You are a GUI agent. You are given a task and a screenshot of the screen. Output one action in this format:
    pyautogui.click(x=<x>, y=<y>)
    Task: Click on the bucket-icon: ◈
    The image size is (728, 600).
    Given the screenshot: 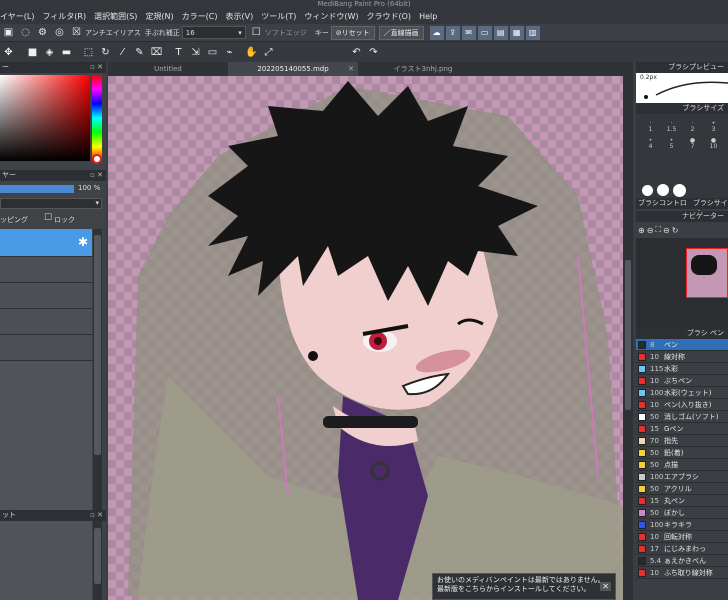 What is the action you would take?
    pyautogui.click(x=49, y=52)
    